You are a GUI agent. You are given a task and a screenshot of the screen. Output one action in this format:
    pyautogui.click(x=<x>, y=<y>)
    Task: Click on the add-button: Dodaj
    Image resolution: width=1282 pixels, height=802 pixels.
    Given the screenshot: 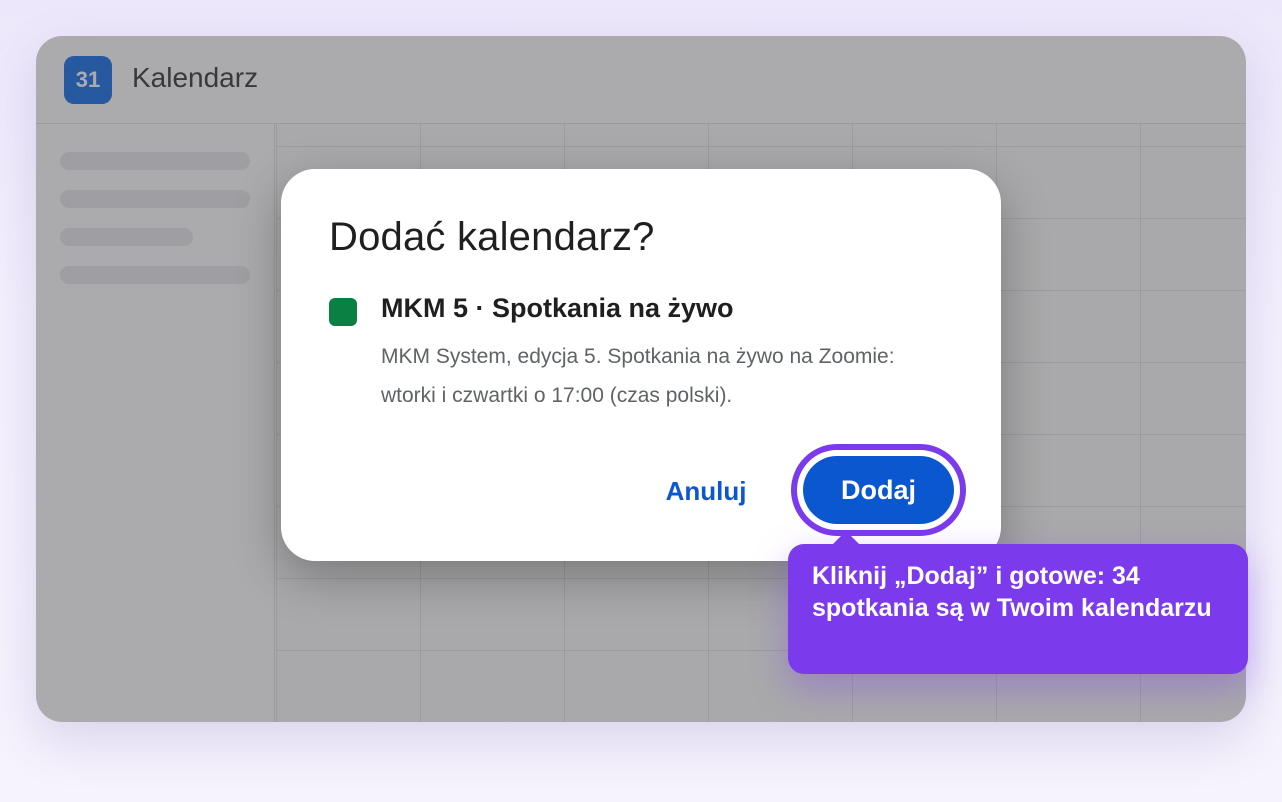 What is the action you would take?
    pyautogui.click(x=878, y=490)
    